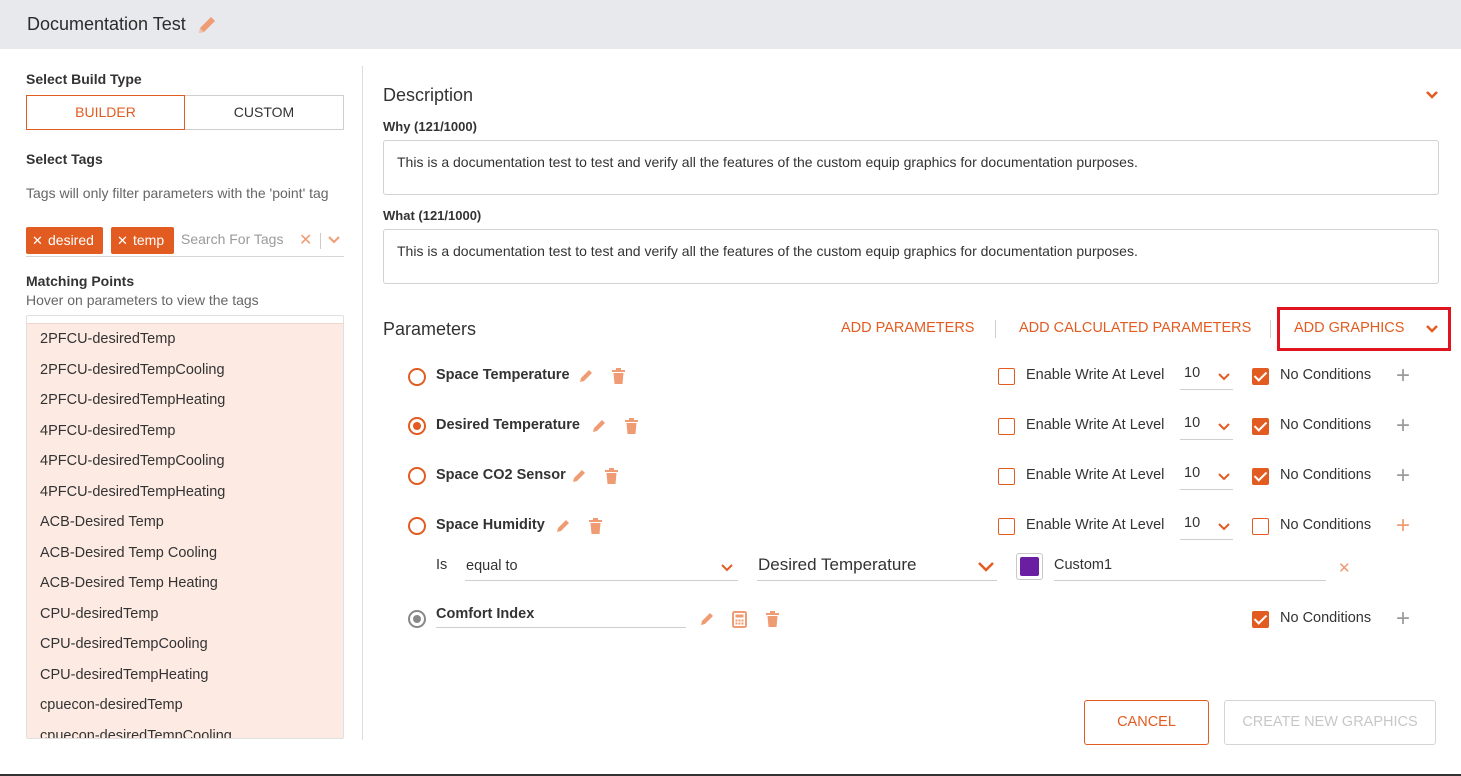  What do you see at coordinates (430, 126) in the screenshot?
I see `why-label: Why (121/1000)` at bounding box center [430, 126].